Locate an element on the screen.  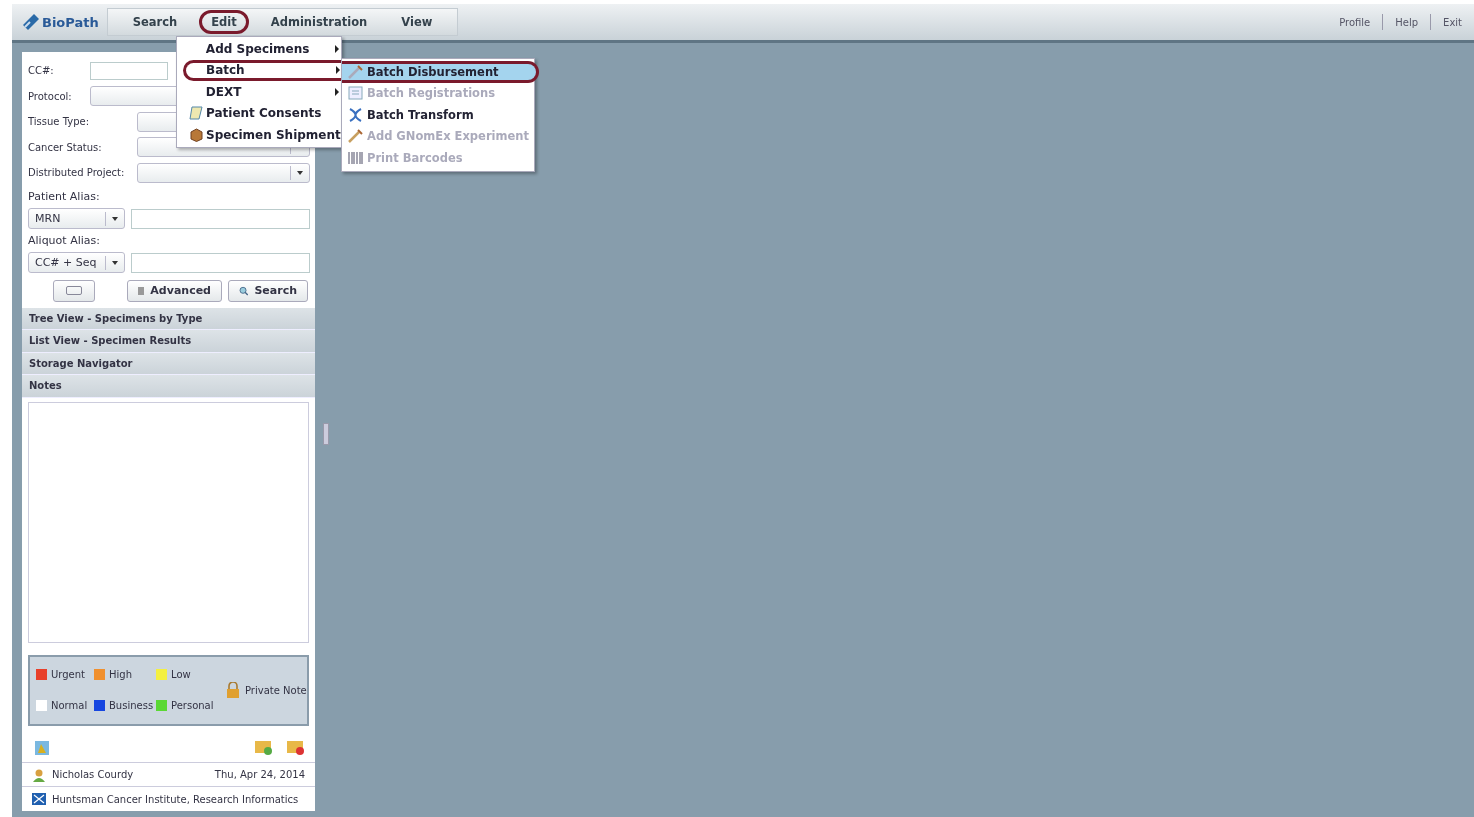
menu-item: Administration is located at coordinates (319, 22).